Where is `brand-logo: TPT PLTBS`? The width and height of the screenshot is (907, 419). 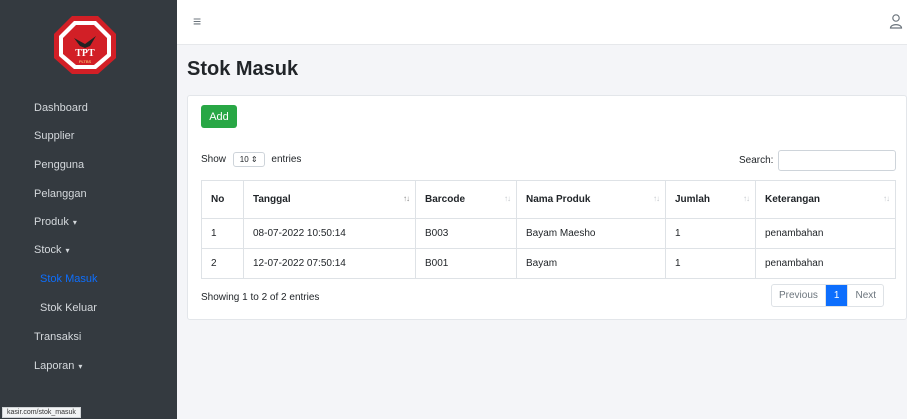
brand-logo: TPT PLTBS is located at coordinates (85, 45).